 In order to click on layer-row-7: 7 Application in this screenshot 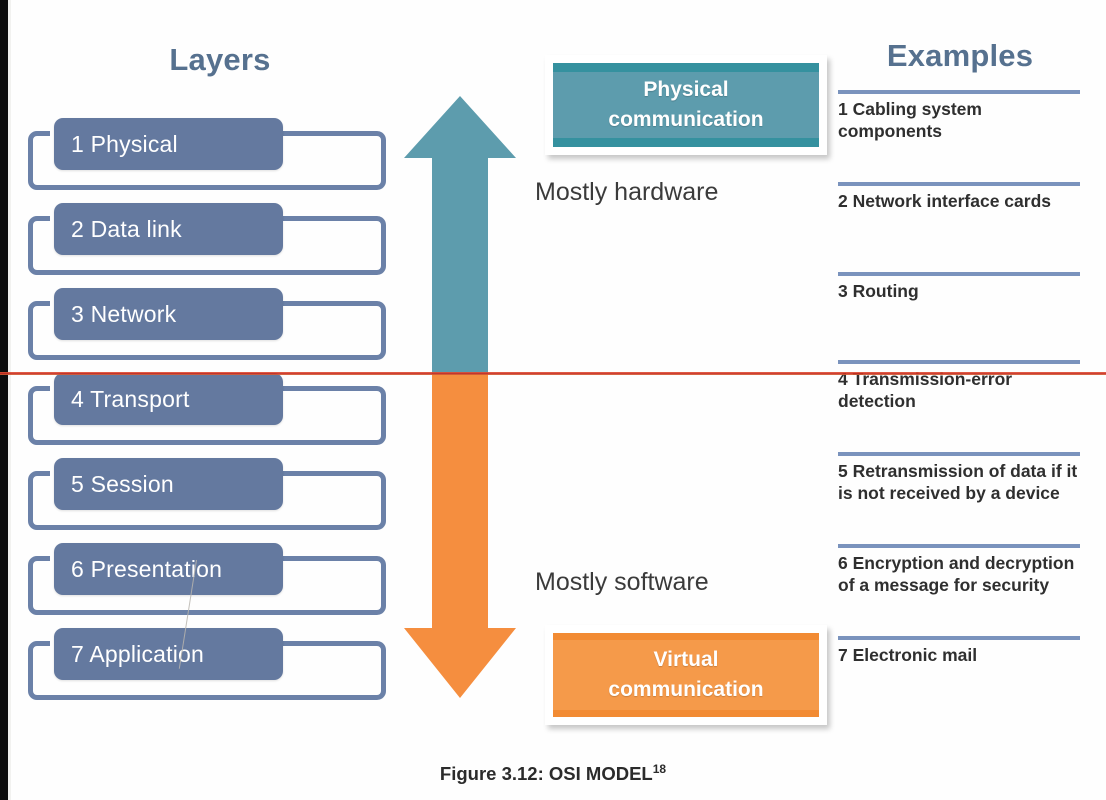, I will do `click(207, 664)`.